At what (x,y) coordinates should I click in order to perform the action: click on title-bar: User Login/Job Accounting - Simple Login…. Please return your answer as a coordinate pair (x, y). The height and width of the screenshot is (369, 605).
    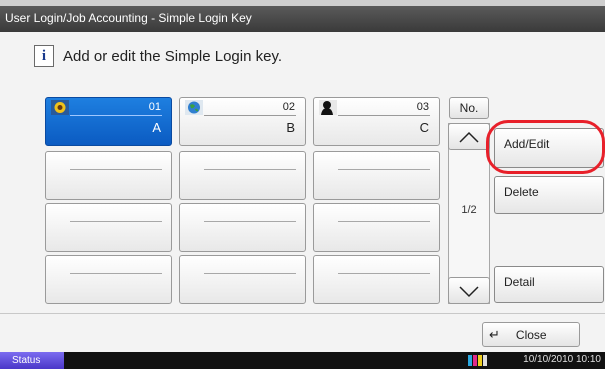
    Looking at the image, I should click on (302, 19).